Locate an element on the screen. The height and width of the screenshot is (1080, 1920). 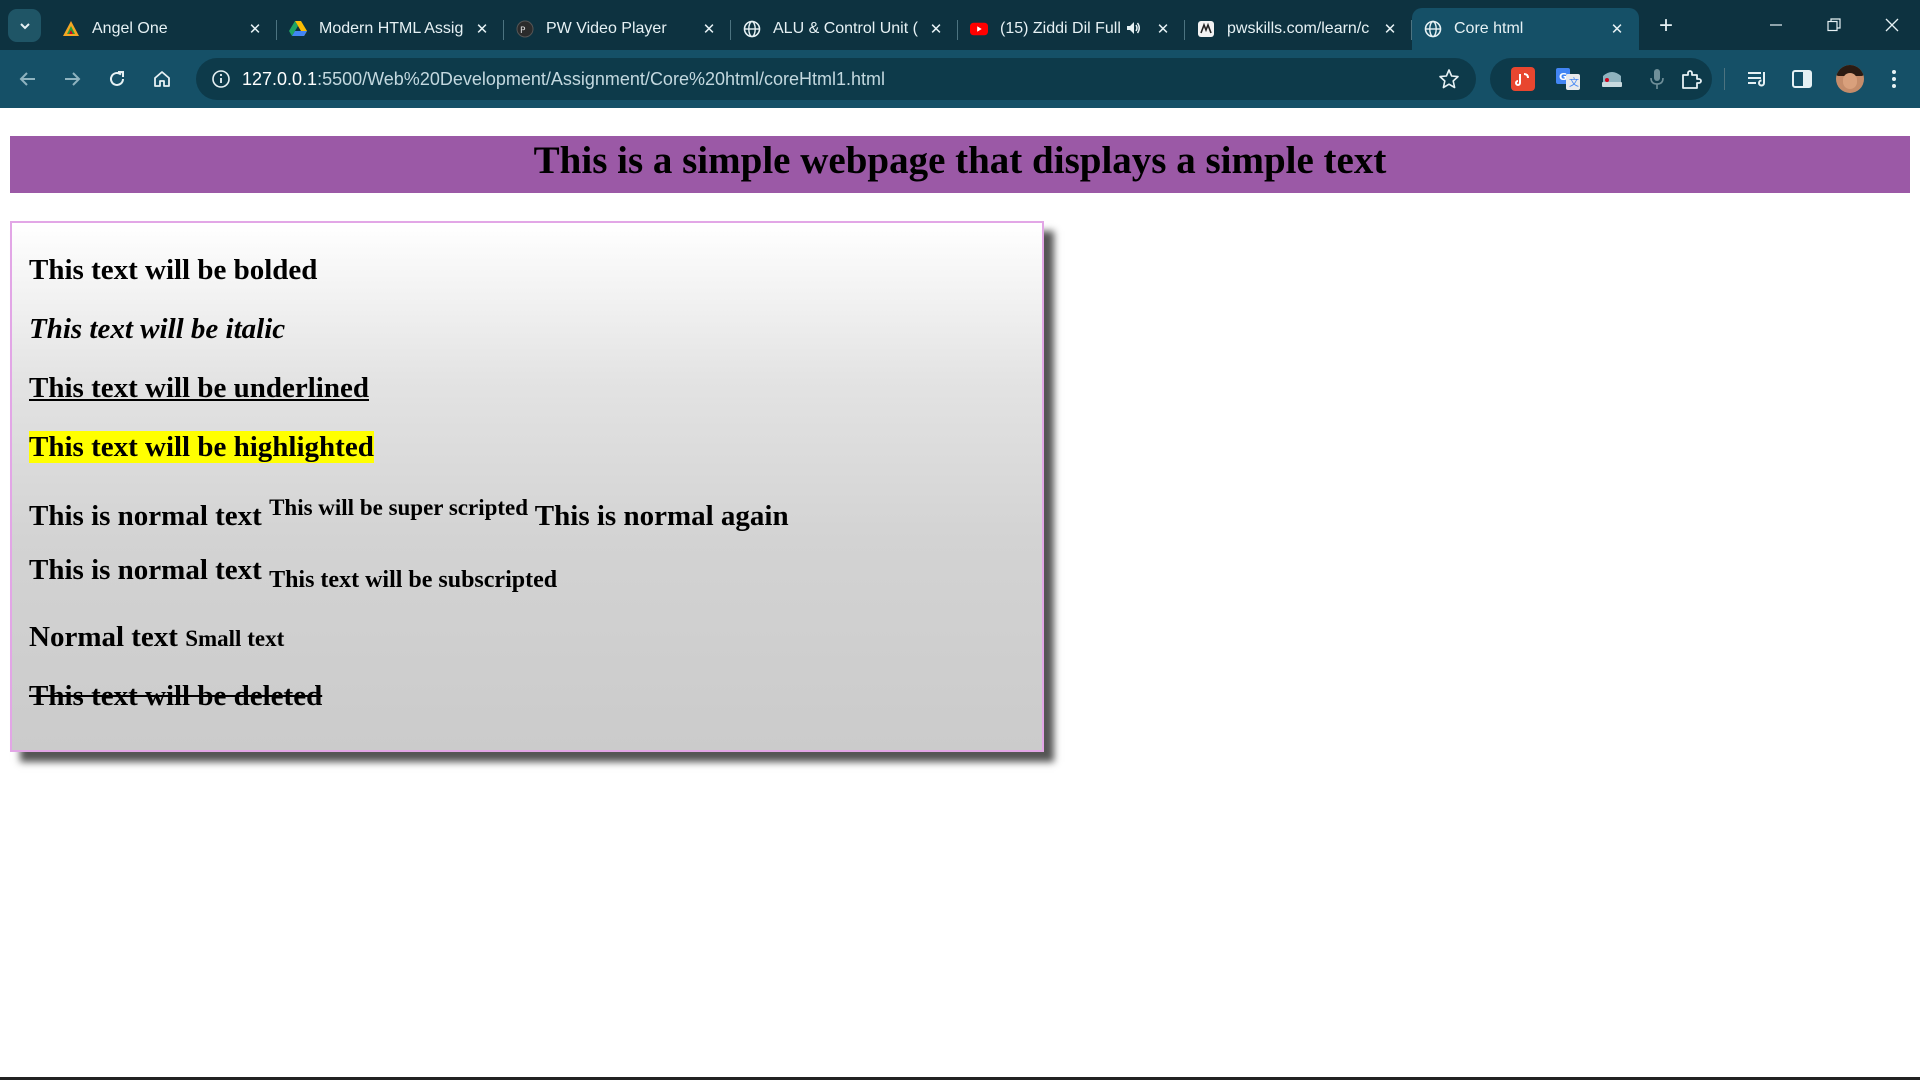
star-icon is located at coordinates (1449, 79).